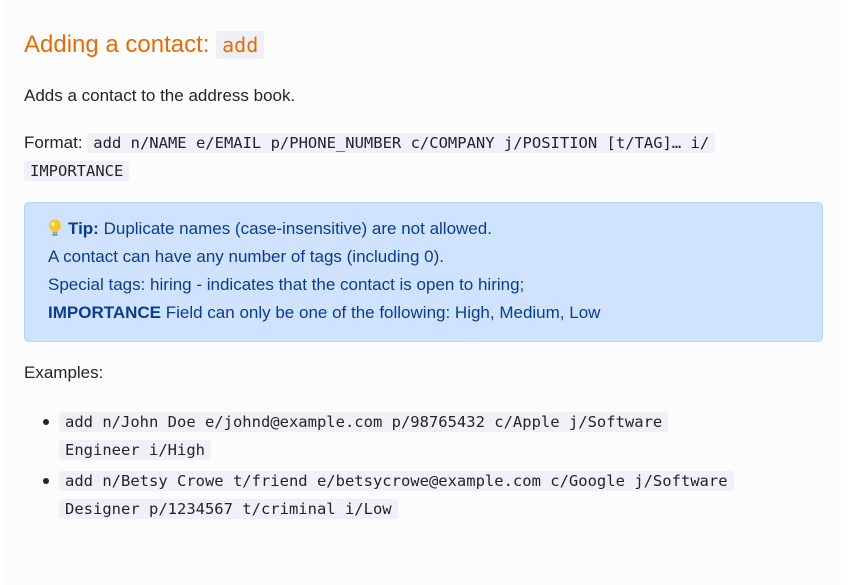 The height and width of the screenshot is (585, 853). Describe the element at coordinates (240, 45) in the screenshot. I see `heading-command-code: add` at that location.